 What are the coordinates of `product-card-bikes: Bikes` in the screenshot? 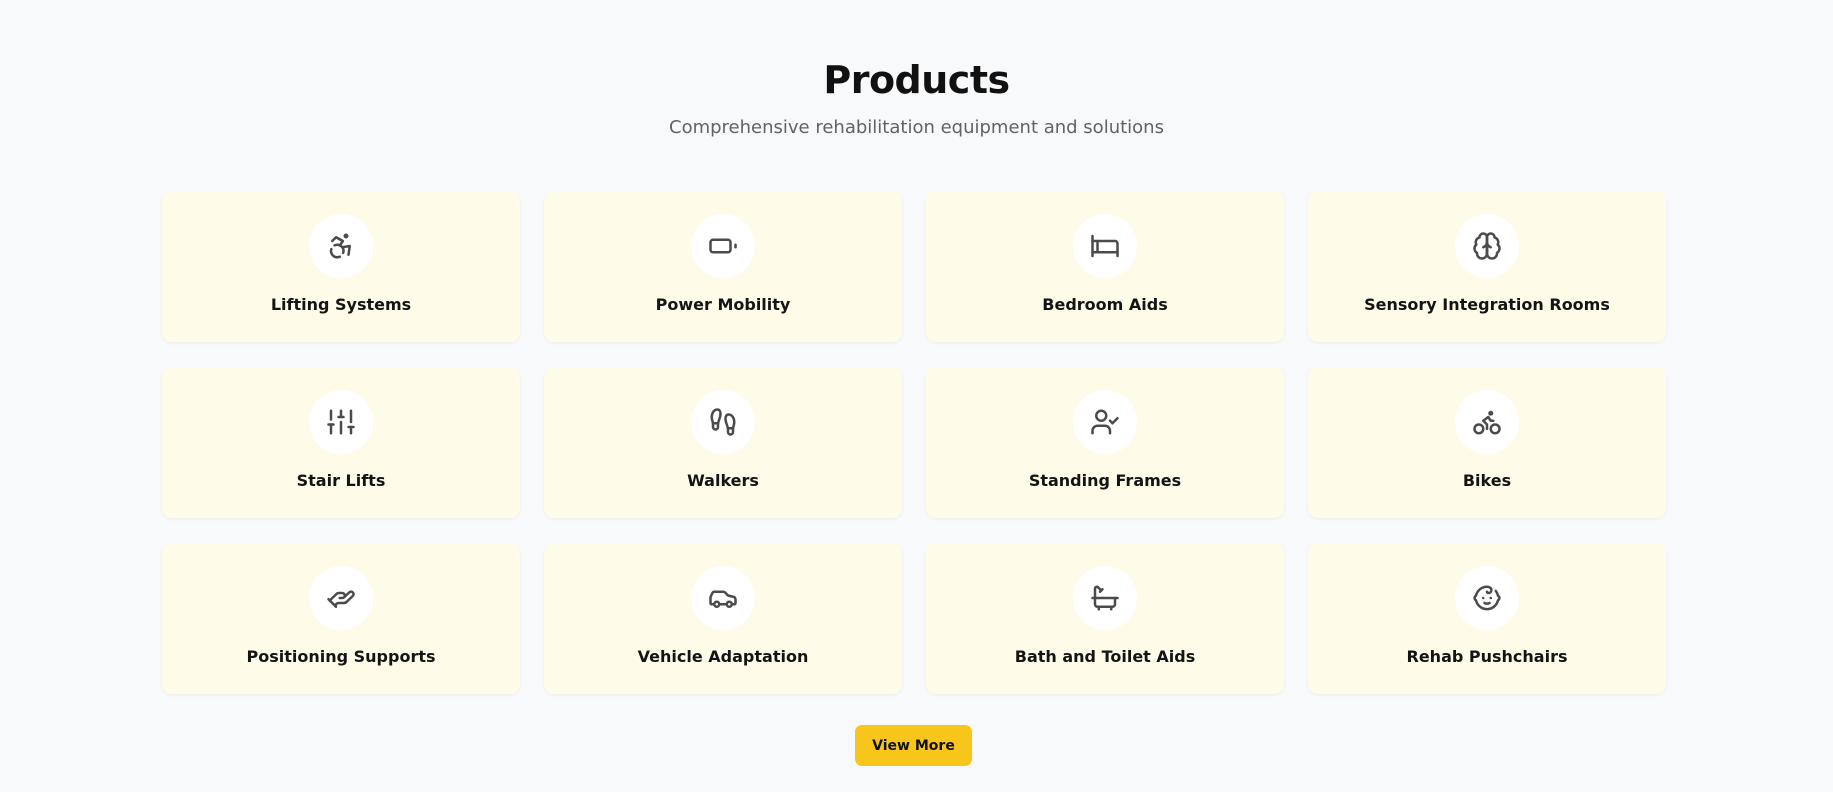 It's located at (1487, 442).